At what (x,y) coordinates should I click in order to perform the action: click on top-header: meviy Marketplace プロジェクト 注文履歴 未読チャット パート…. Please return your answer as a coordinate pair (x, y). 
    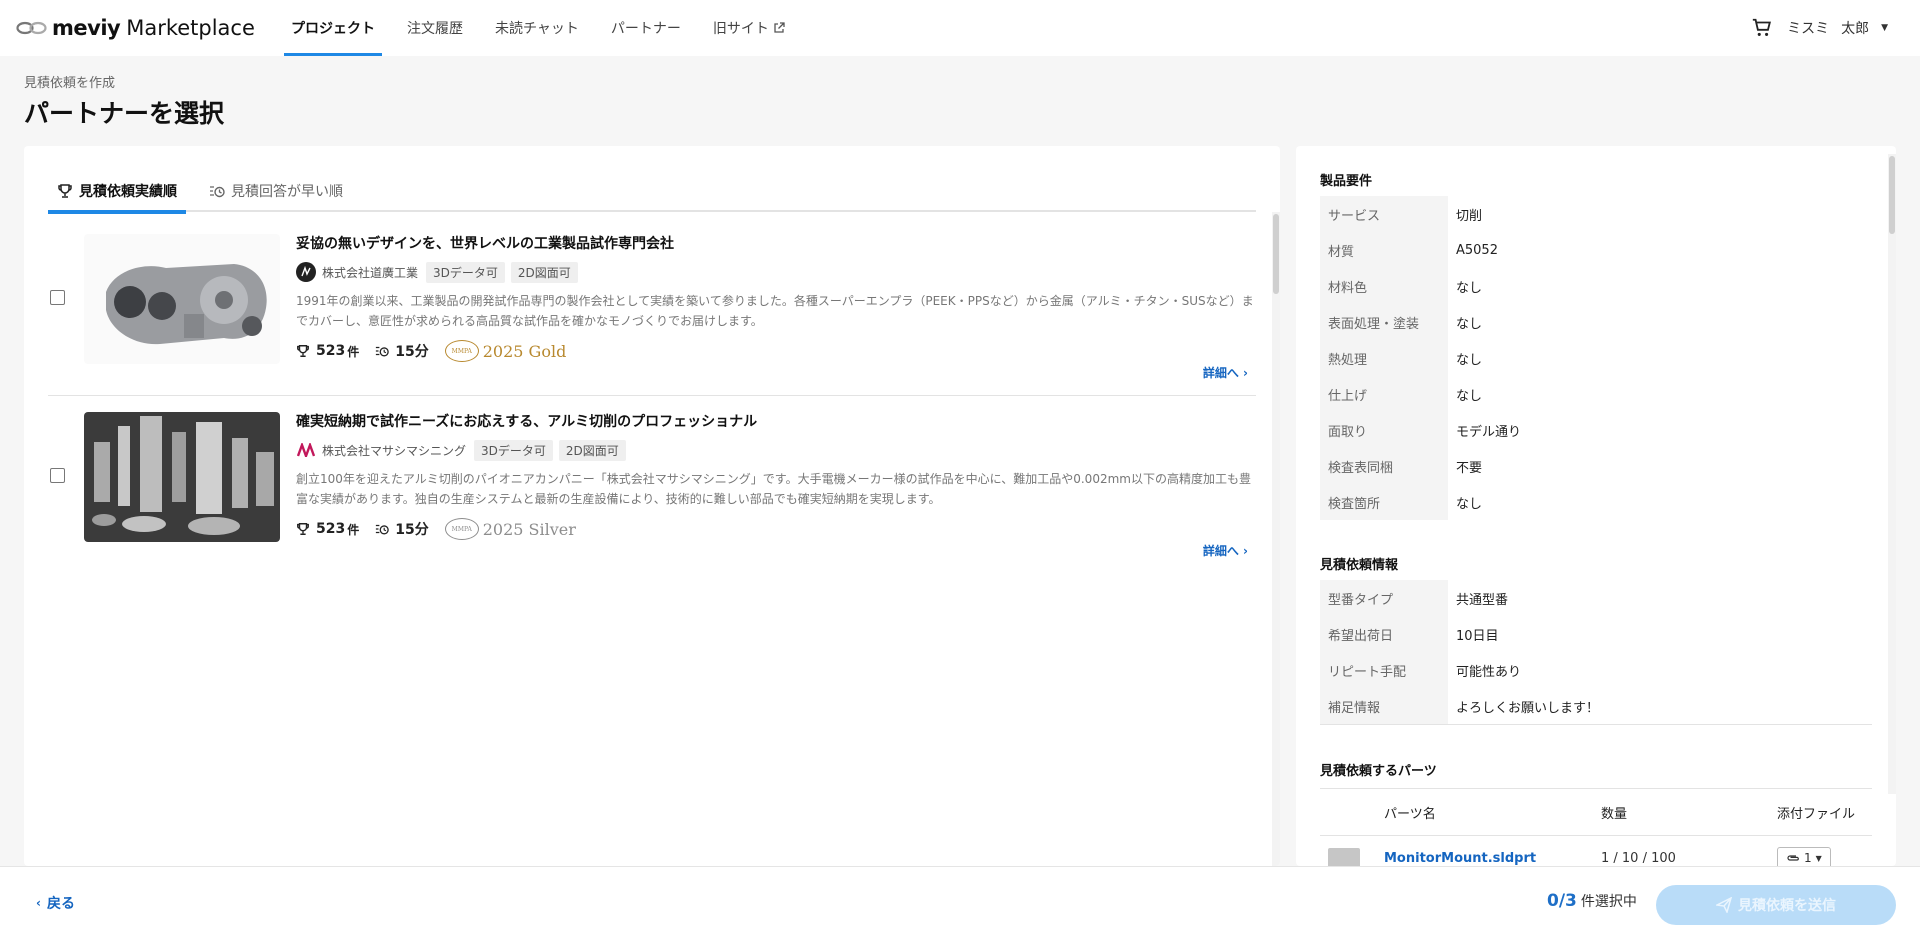
    Looking at the image, I should click on (960, 28).